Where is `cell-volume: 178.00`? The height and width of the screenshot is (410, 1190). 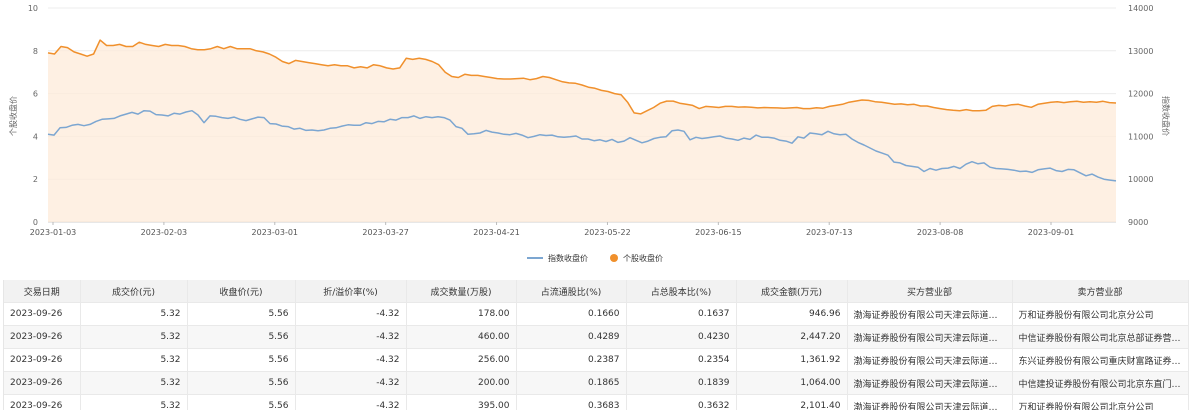 cell-volume: 178.00 is located at coordinates (461, 314).